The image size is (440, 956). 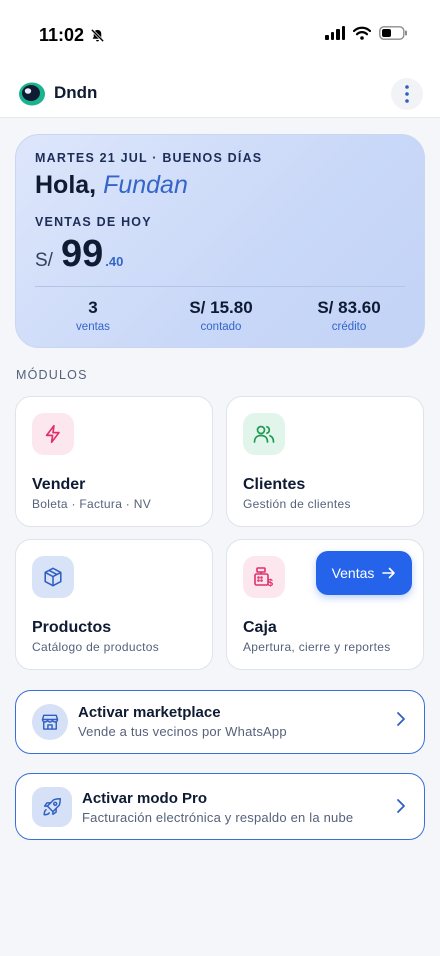 What do you see at coordinates (220, 35) in the screenshot?
I see `status-bar: 11:02` at bounding box center [220, 35].